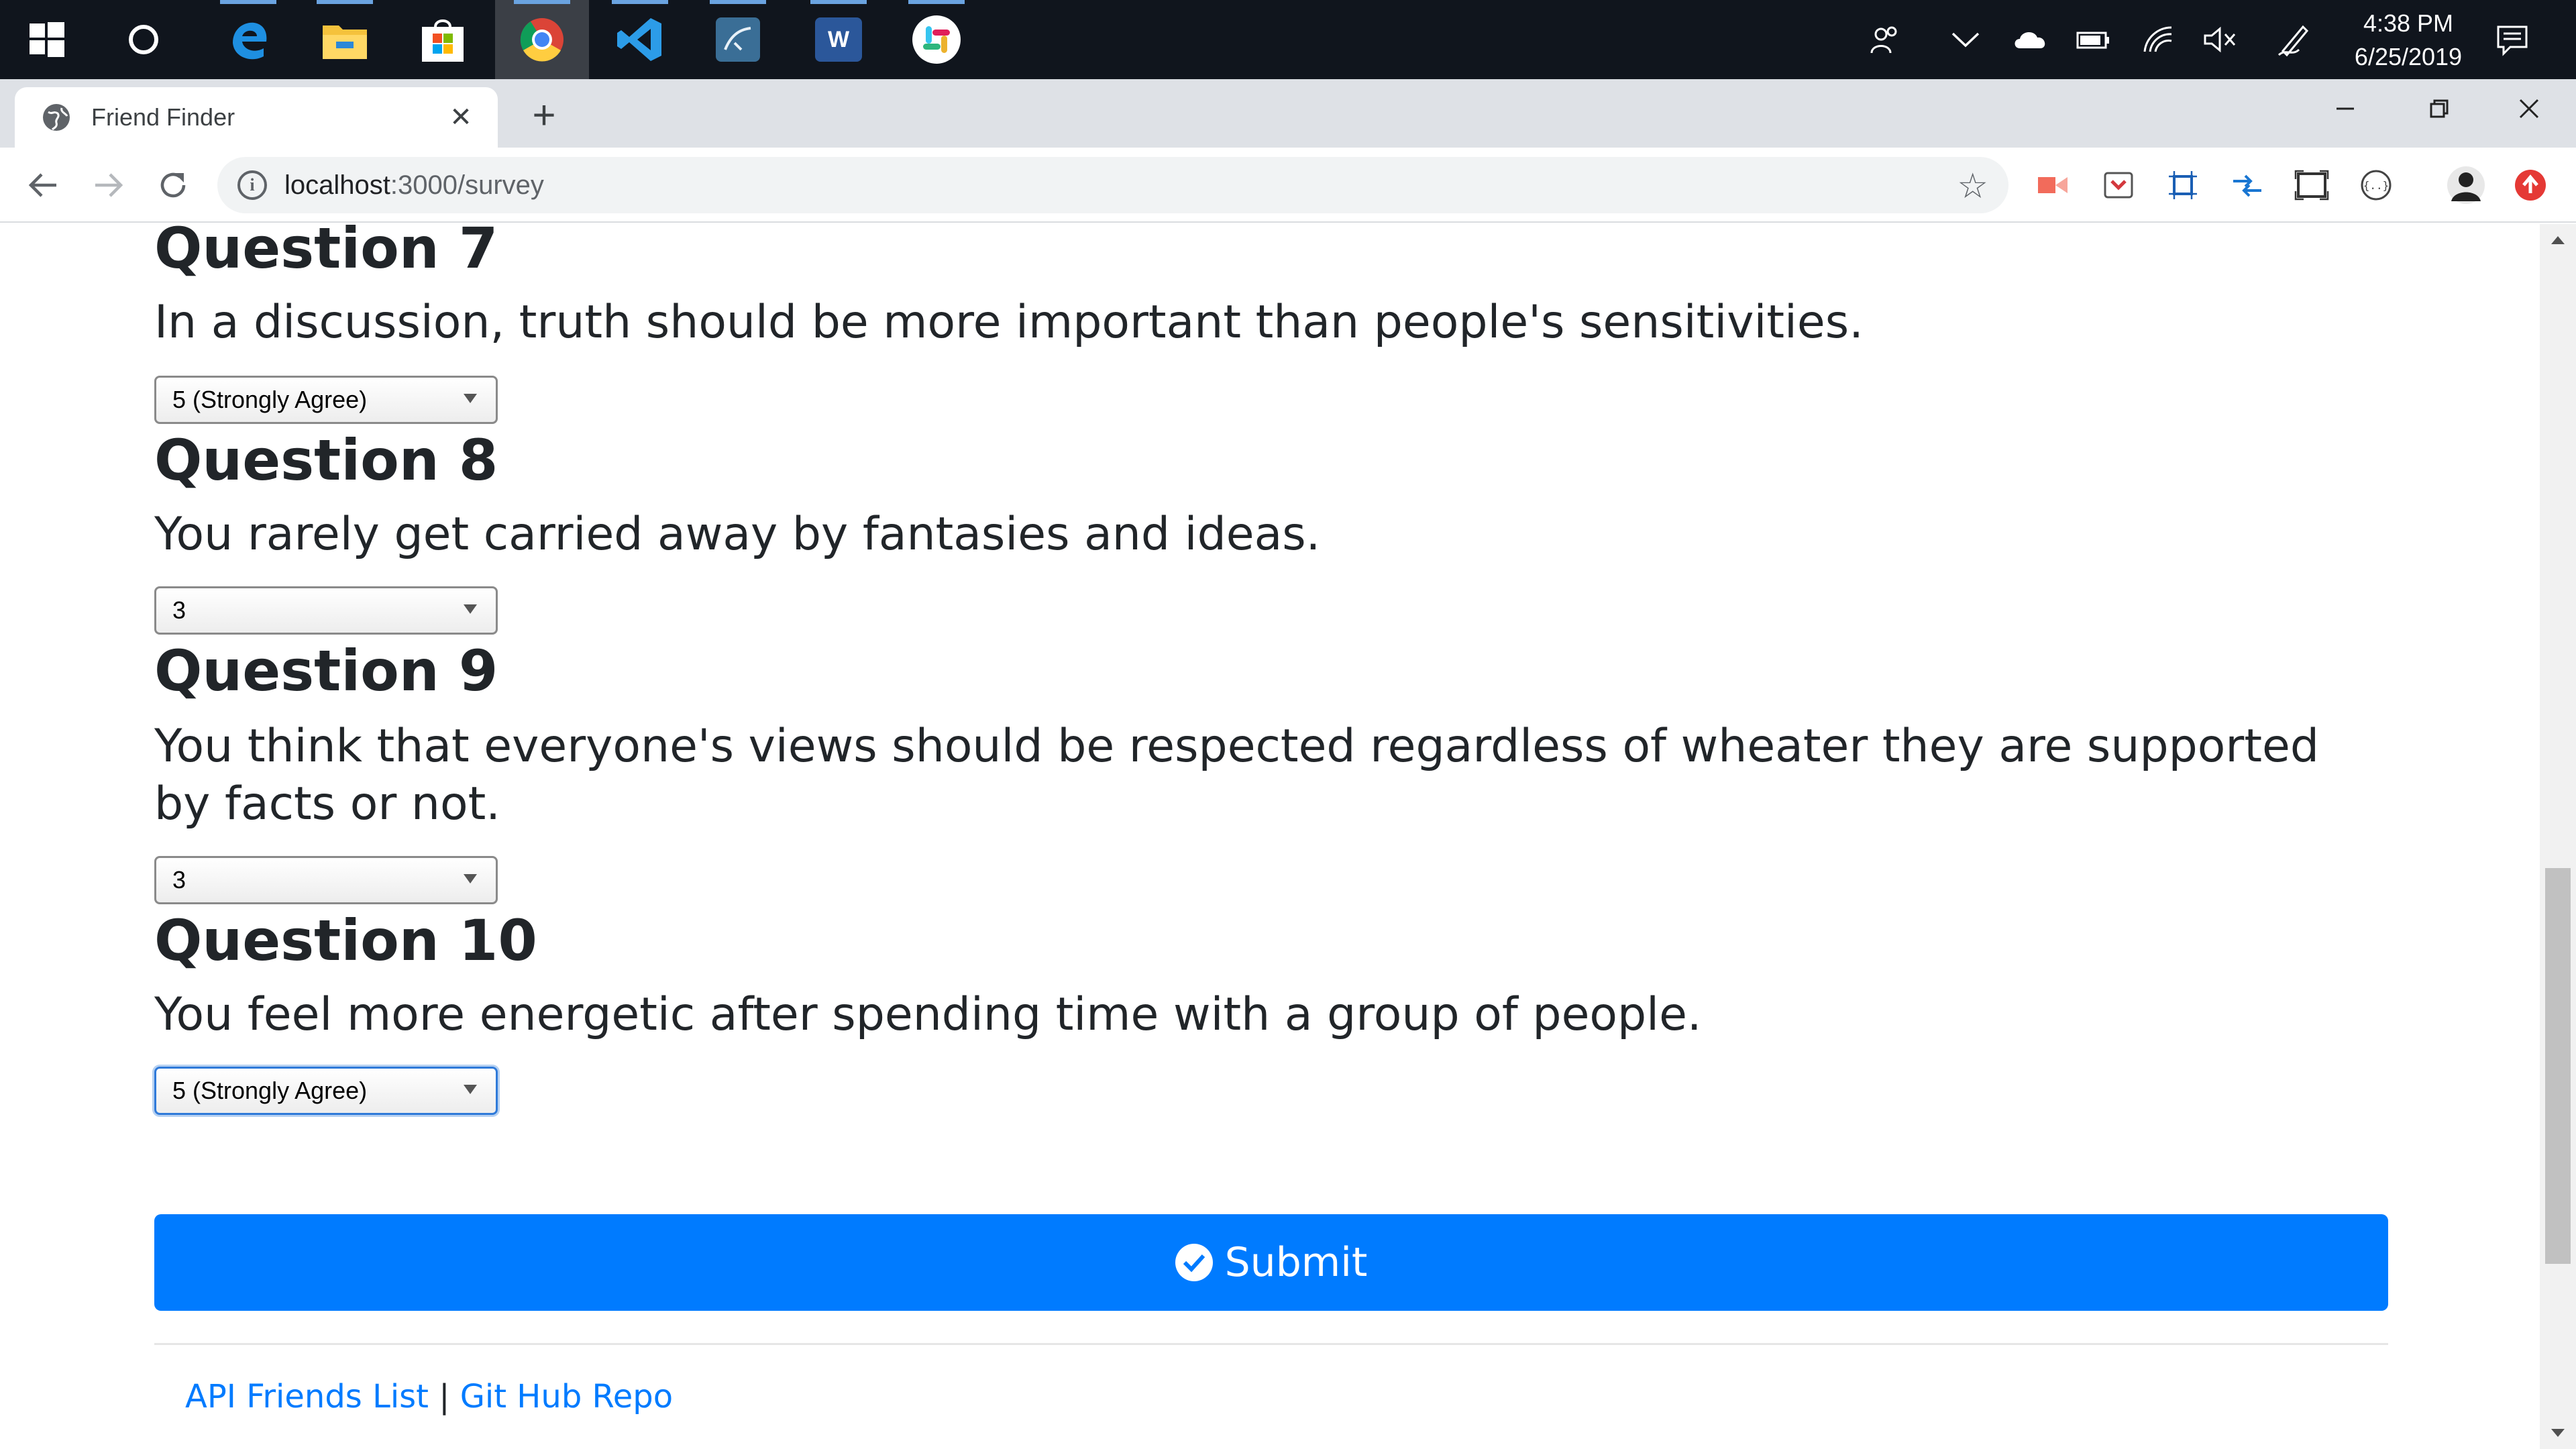  Describe the element at coordinates (2408, 23) in the screenshot. I see `clock-time: 4:38 PM` at that location.